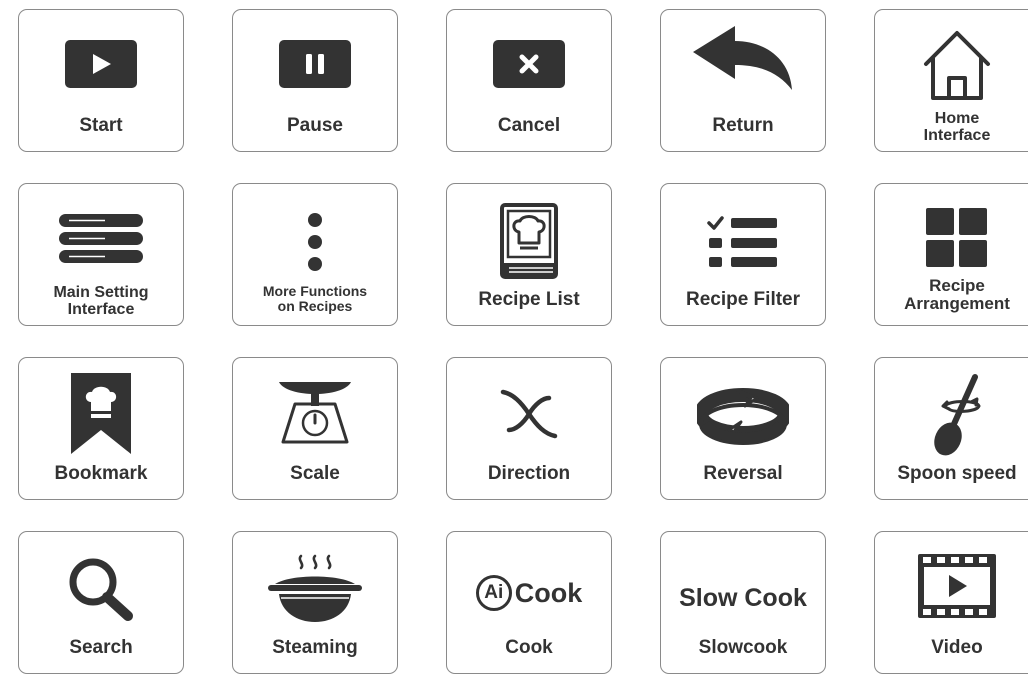  What do you see at coordinates (951, 238) in the screenshot?
I see `grid-icon` at bounding box center [951, 238].